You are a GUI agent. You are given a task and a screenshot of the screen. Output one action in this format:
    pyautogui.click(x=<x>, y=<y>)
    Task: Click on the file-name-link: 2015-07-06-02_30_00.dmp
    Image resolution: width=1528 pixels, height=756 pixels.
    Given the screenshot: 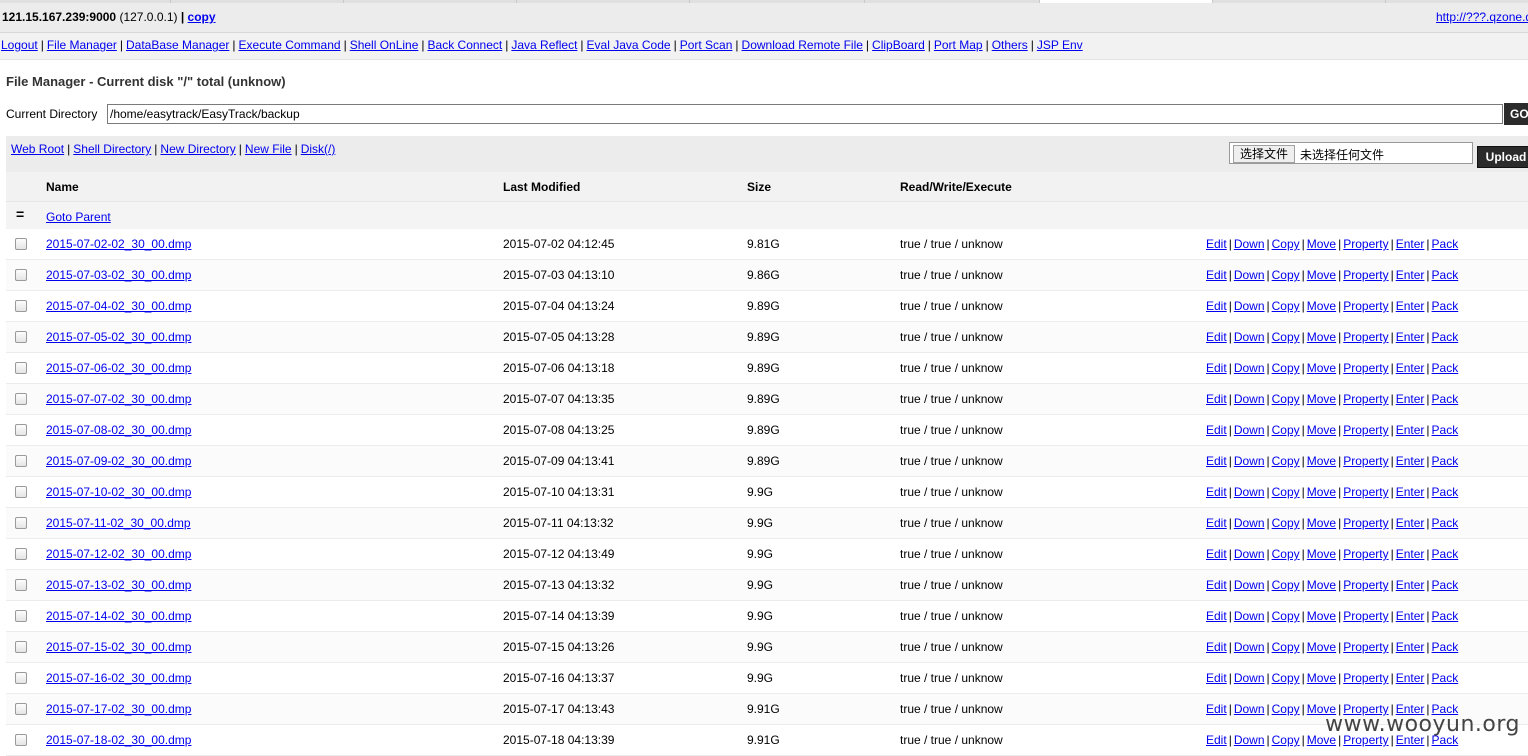 What is the action you would take?
    pyautogui.click(x=118, y=368)
    